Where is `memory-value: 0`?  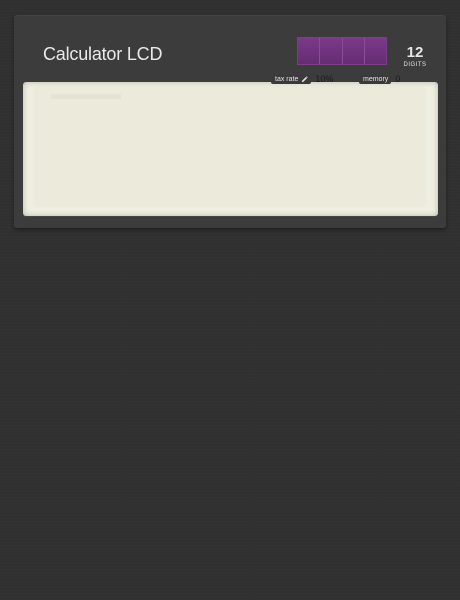
memory-value: 0 is located at coordinates (398, 79).